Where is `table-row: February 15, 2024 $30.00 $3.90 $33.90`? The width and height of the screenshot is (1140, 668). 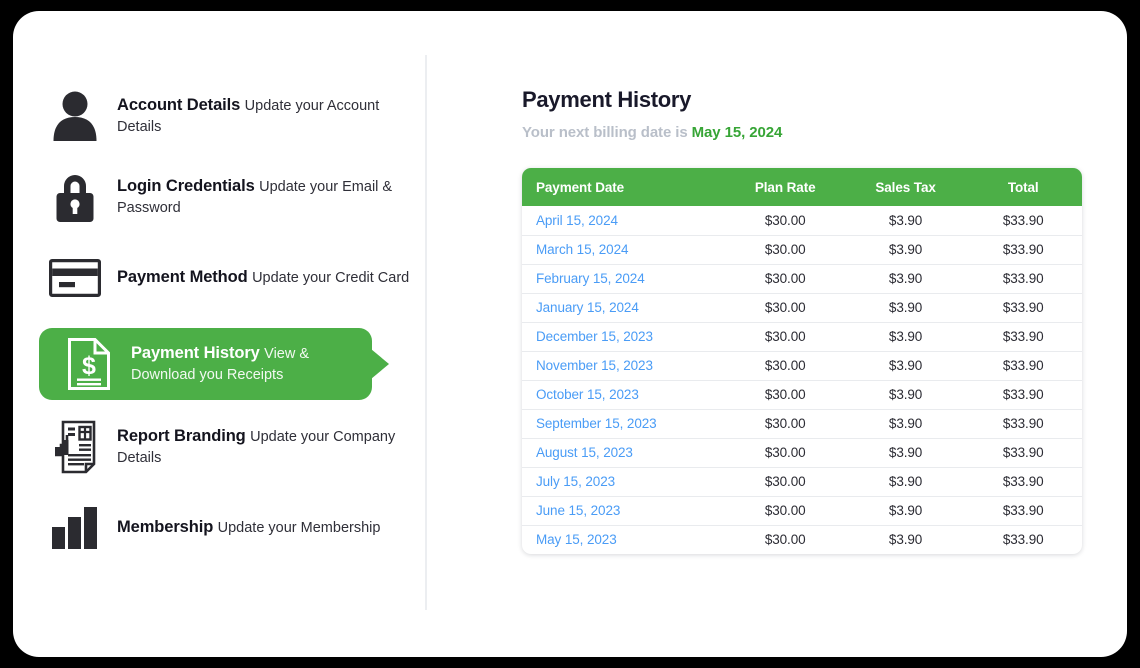 table-row: February 15, 2024 $30.00 $3.90 $33.90 is located at coordinates (802, 278).